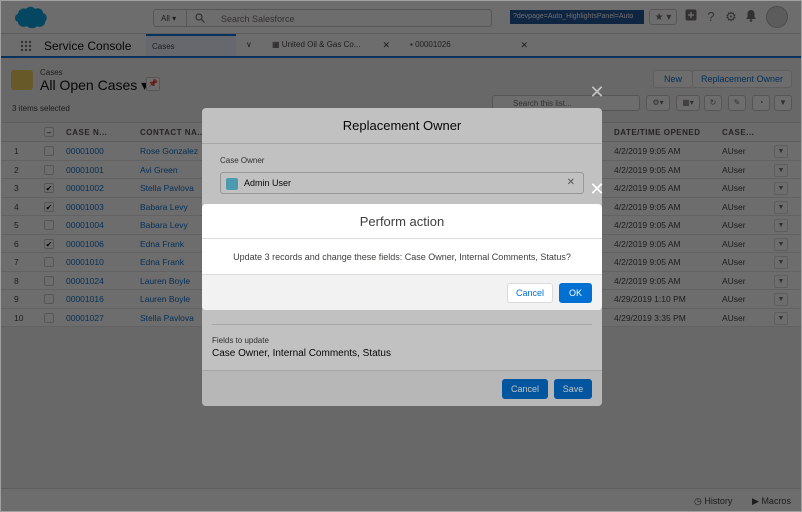 The width and height of the screenshot is (802, 512). Describe the element at coordinates (575, 293) in the screenshot. I see `confirm-ok-button: OK` at that location.